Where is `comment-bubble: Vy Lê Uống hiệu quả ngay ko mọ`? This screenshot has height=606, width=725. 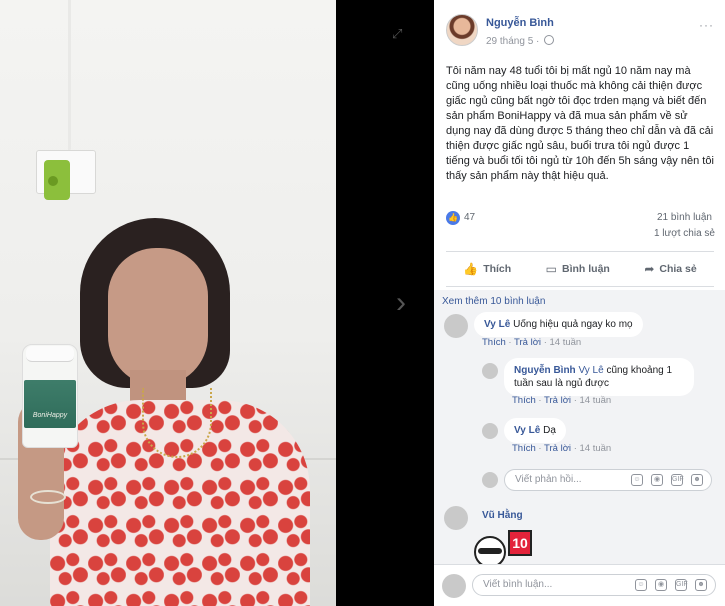 comment-bubble: Vy Lê Uống hiệu quả ngay ko mọ is located at coordinates (558, 324).